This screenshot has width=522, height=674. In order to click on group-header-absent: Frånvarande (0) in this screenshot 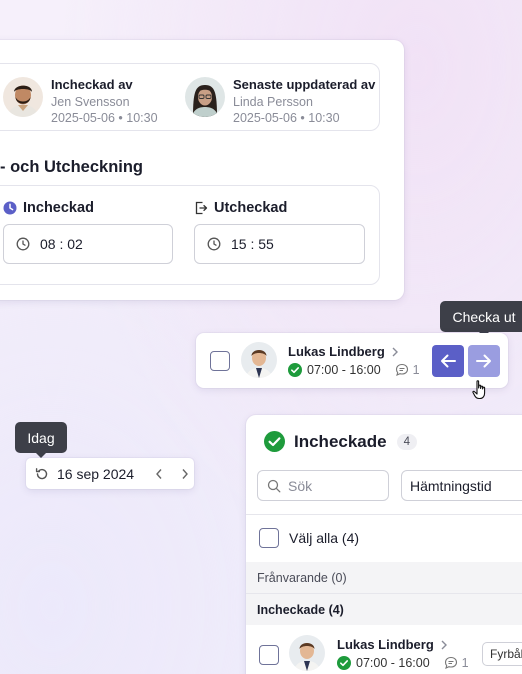, I will do `click(384, 577)`.